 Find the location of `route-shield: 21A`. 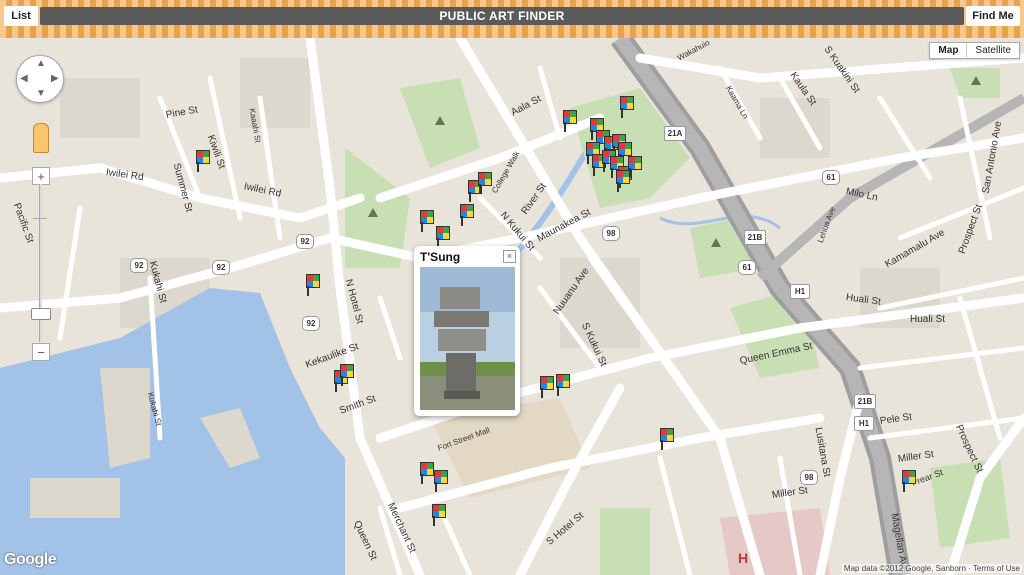

route-shield: 21A is located at coordinates (675, 133).